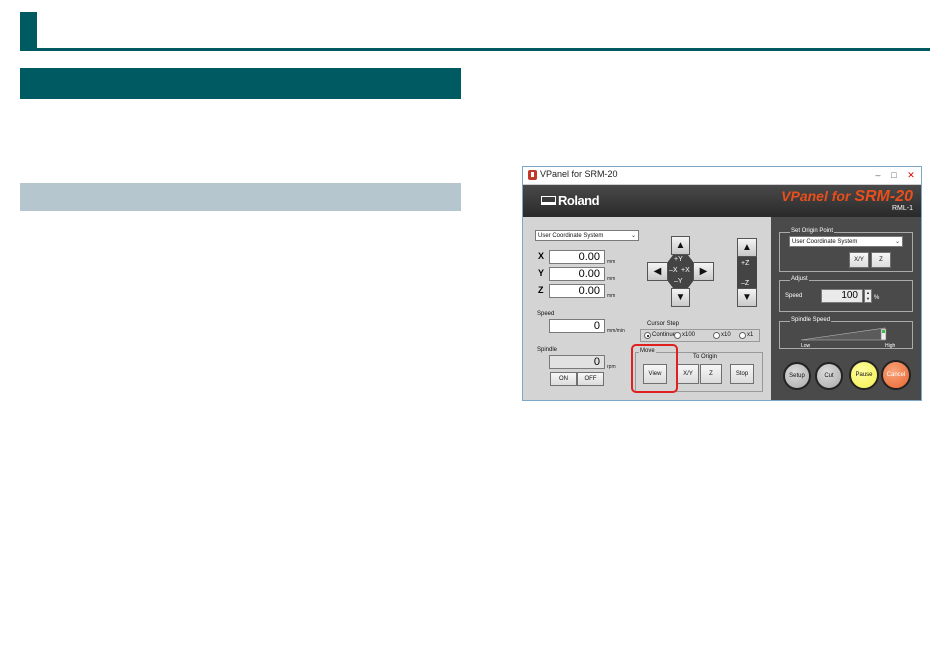 The height and width of the screenshot is (660, 950). What do you see at coordinates (688, 374) in the screenshot?
I see `move-origin-xy-button: X/Y` at bounding box center [688, 374].